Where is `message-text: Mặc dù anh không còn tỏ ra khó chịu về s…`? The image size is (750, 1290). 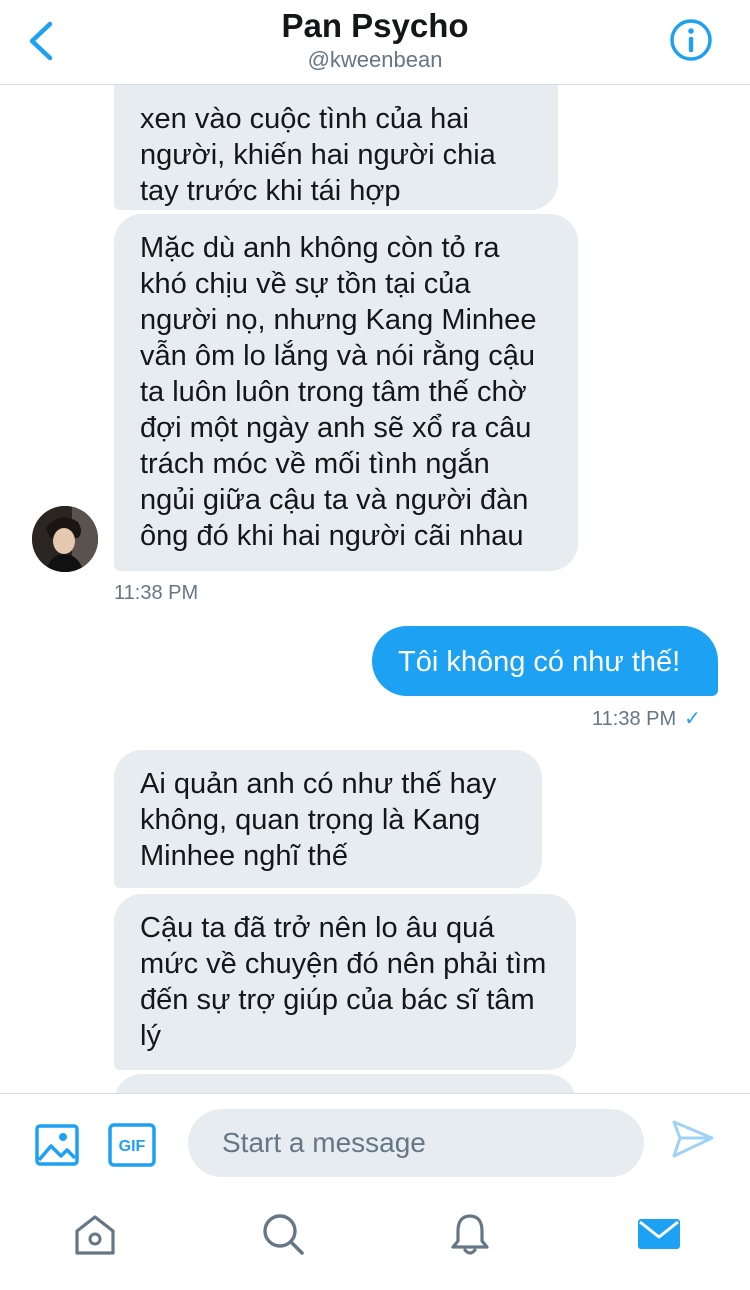
message-text: Mặc dù anh không còn tỏ ra khó chịu về s… is located at coordinates (338, 392).